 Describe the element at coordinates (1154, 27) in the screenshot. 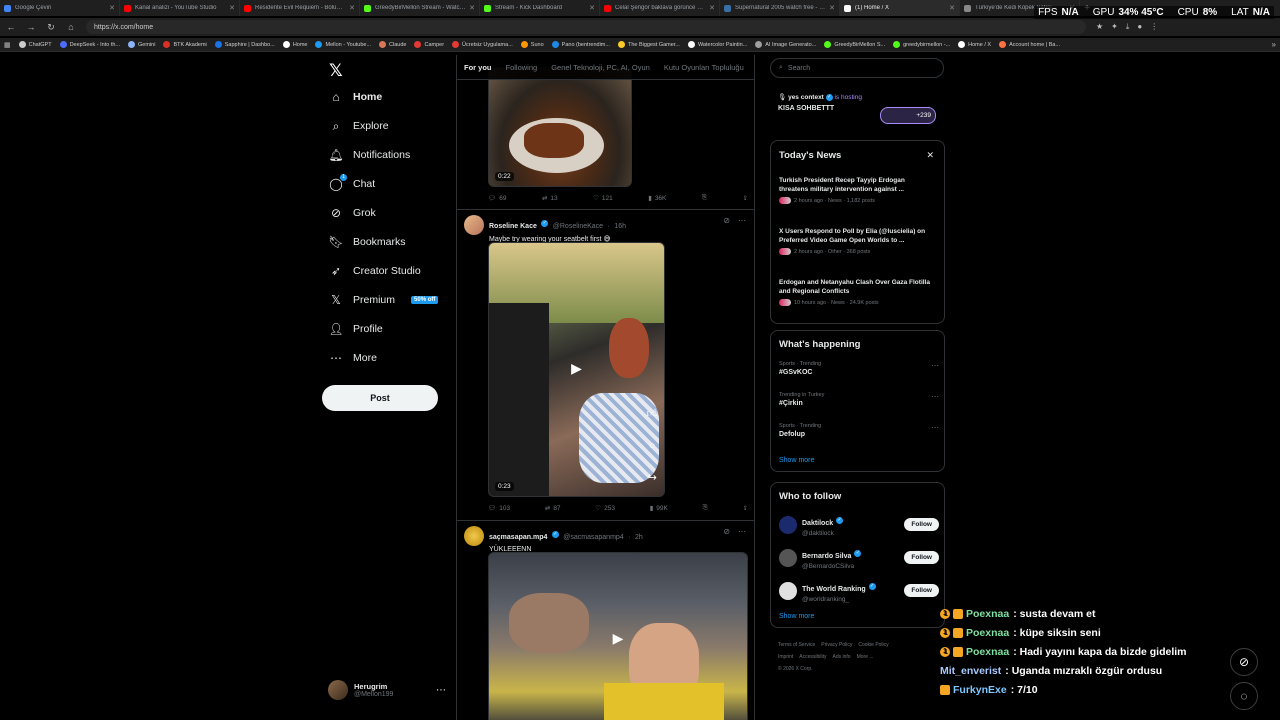

I see `menu-icon: ⋮` at that location.